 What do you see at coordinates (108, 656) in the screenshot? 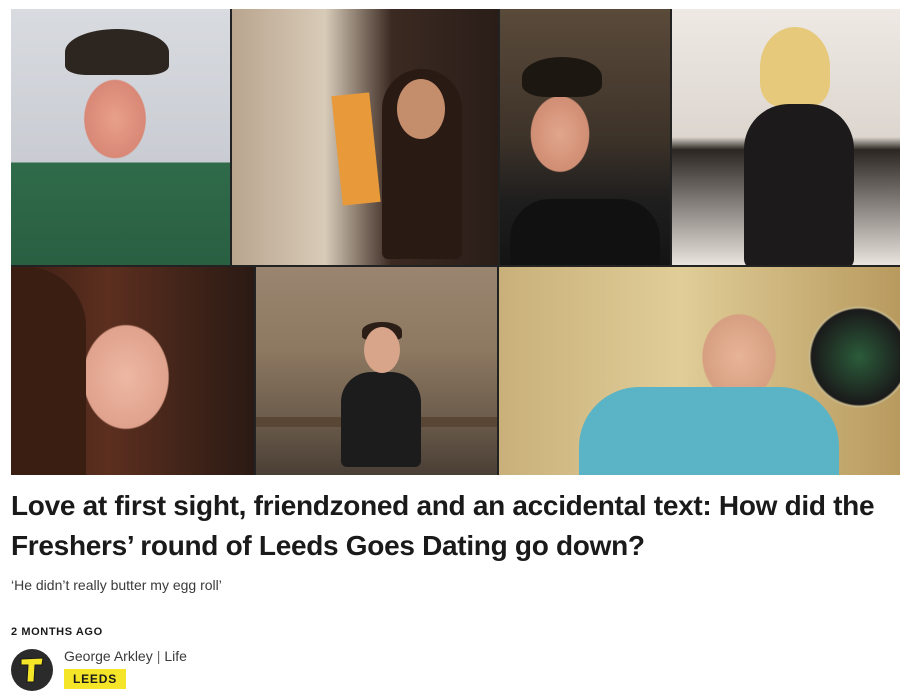
I see `author-link: George Arkley` at bounding box center [108, 656].